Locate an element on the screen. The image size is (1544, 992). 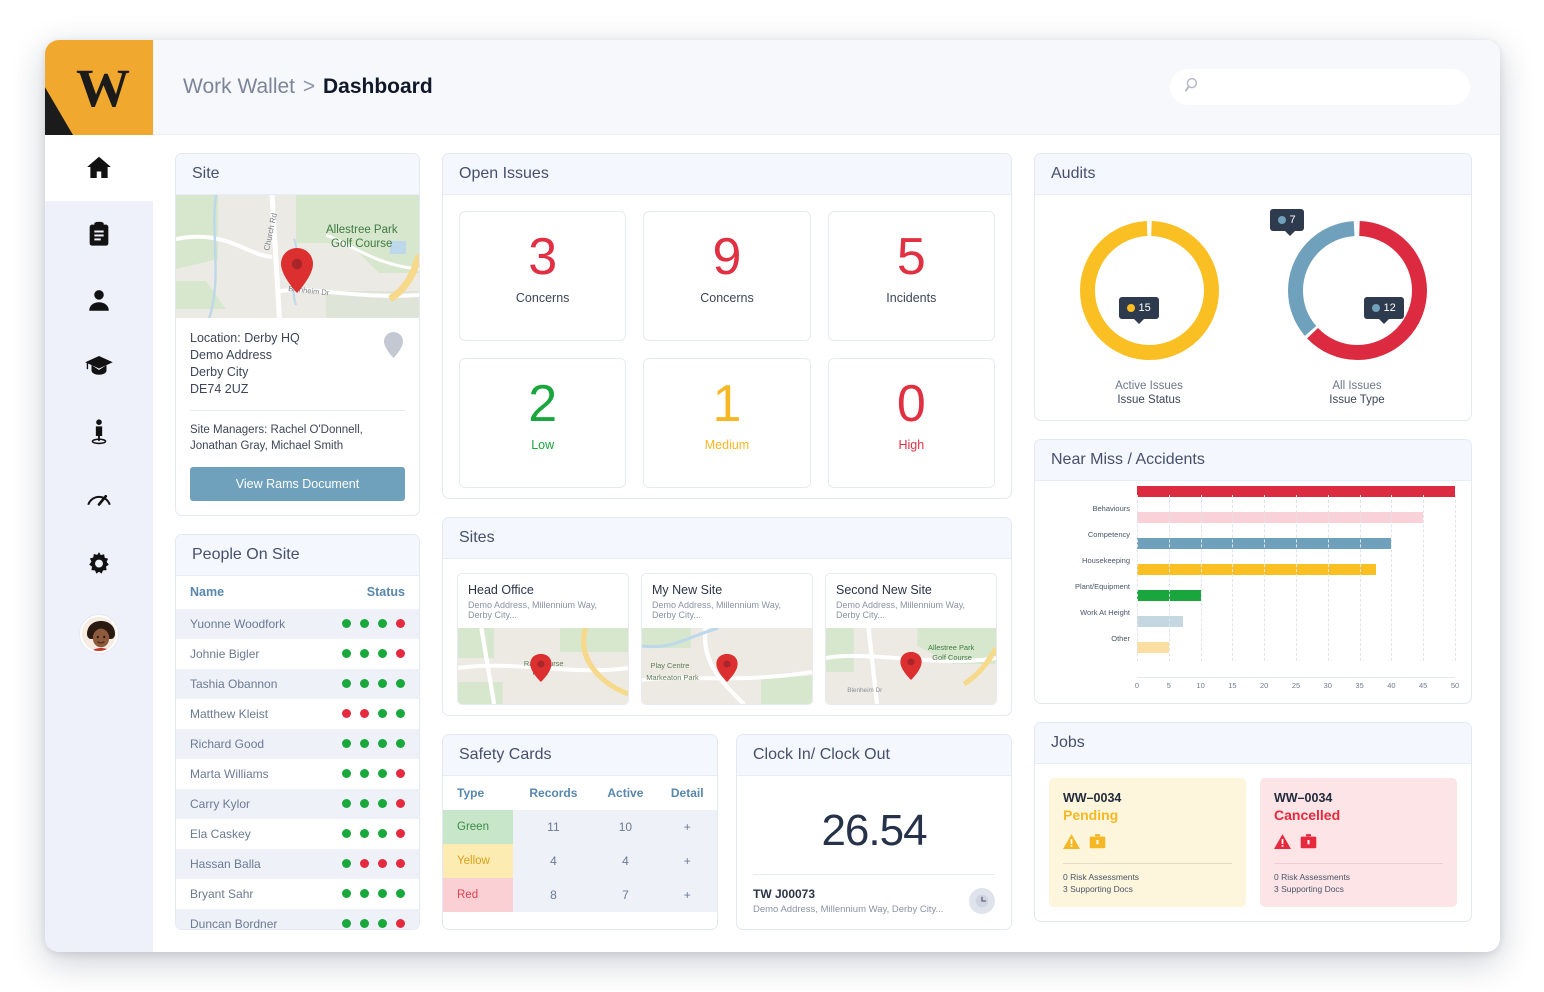
x-axis-tick: 5 is located at coordinates (1168, 685).